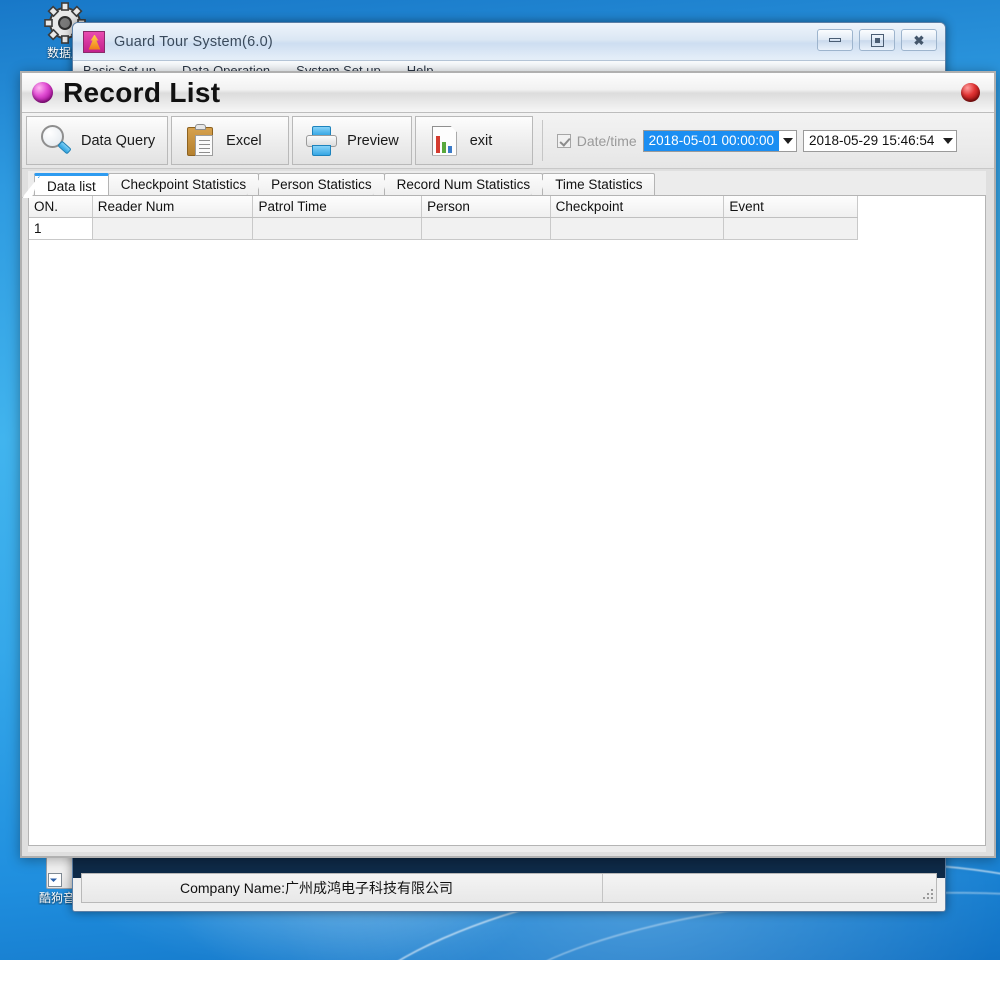 This screenshot has height=1000, width=1000. I want to click on tab-label: Time Statistics, so click(599, 184).